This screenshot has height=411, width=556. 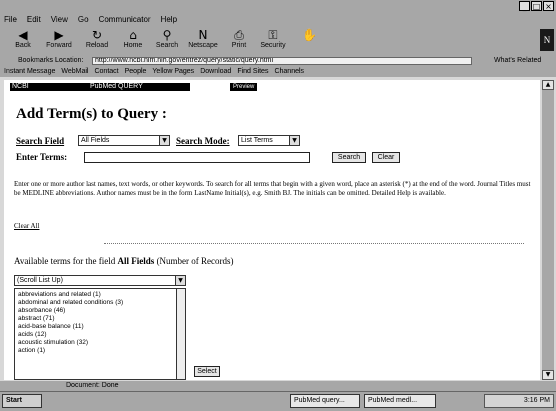 I want to click on status-text: Document: Done, so click(x=92, y=385).